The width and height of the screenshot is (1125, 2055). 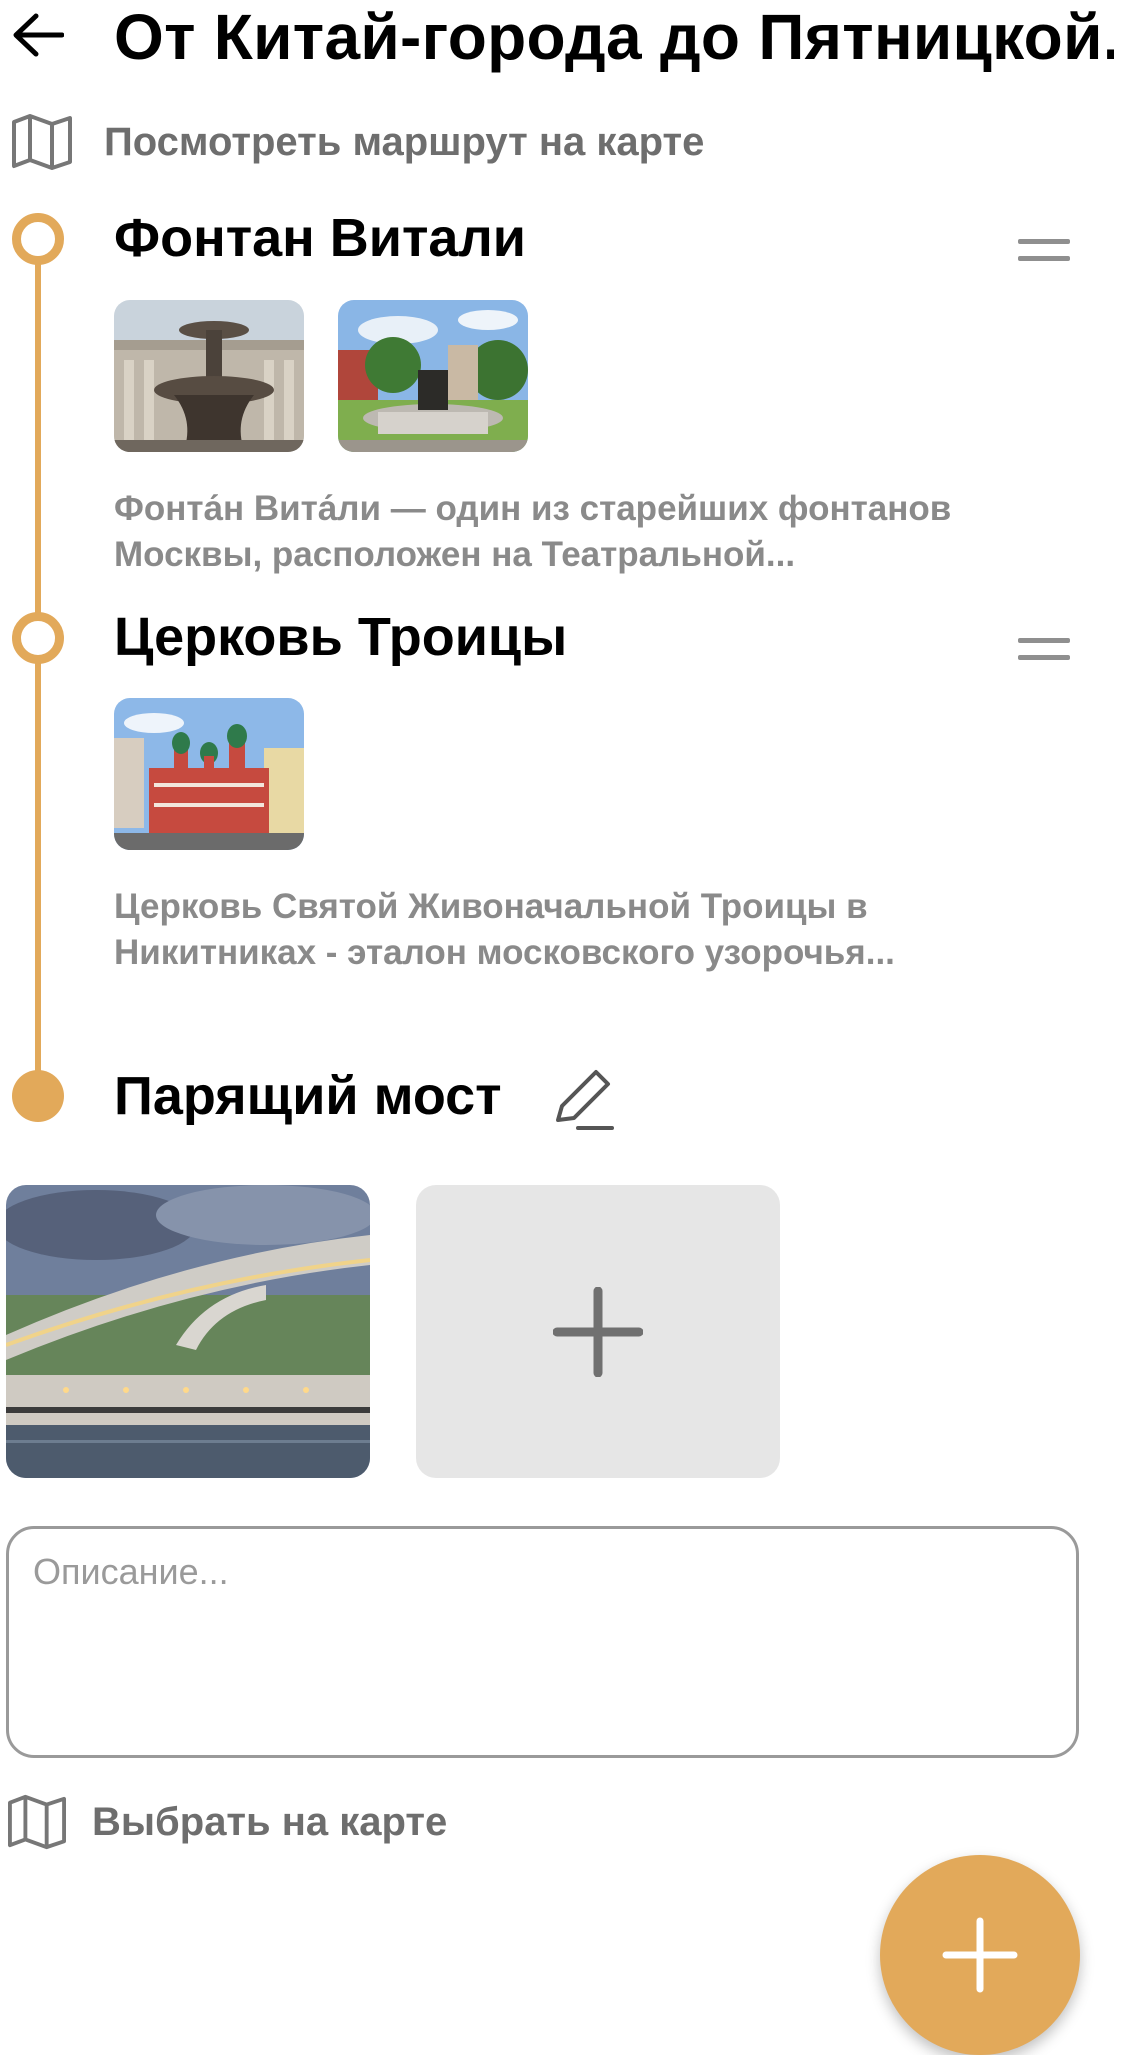 What do you see at coordinates (308, 1096) in the screenshot?
I see `stop-title: Парящий мост` at bounding box center [308, 1096].